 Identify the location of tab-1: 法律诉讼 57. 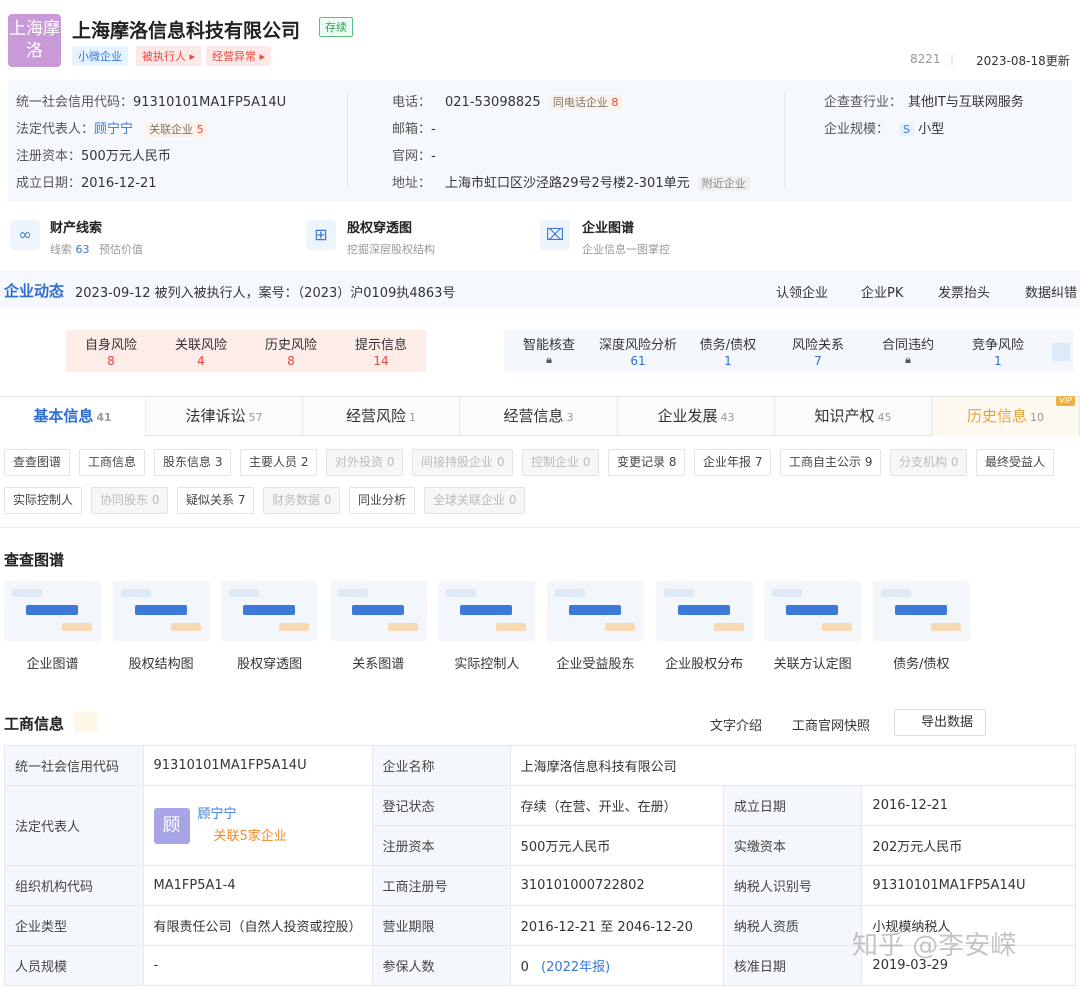
(224, 416).